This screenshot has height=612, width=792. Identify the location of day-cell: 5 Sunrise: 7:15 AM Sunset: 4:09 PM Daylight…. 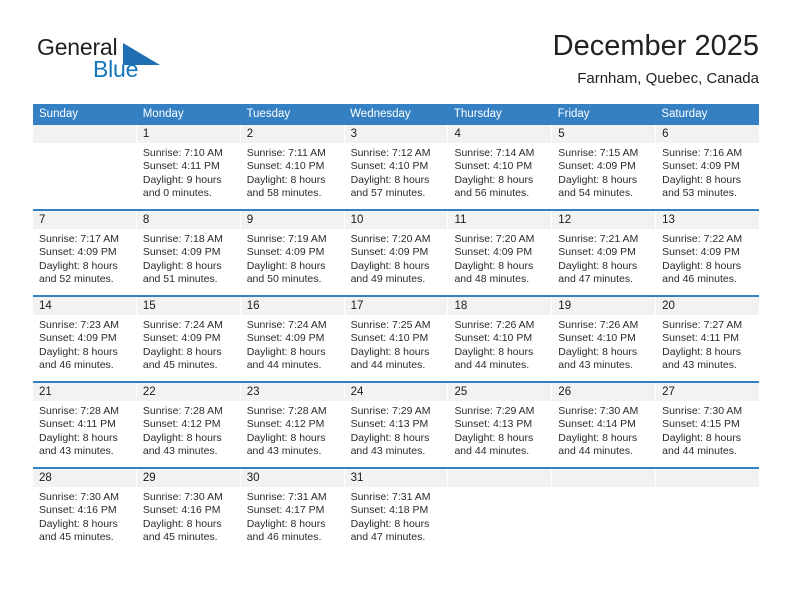
(604, 167).